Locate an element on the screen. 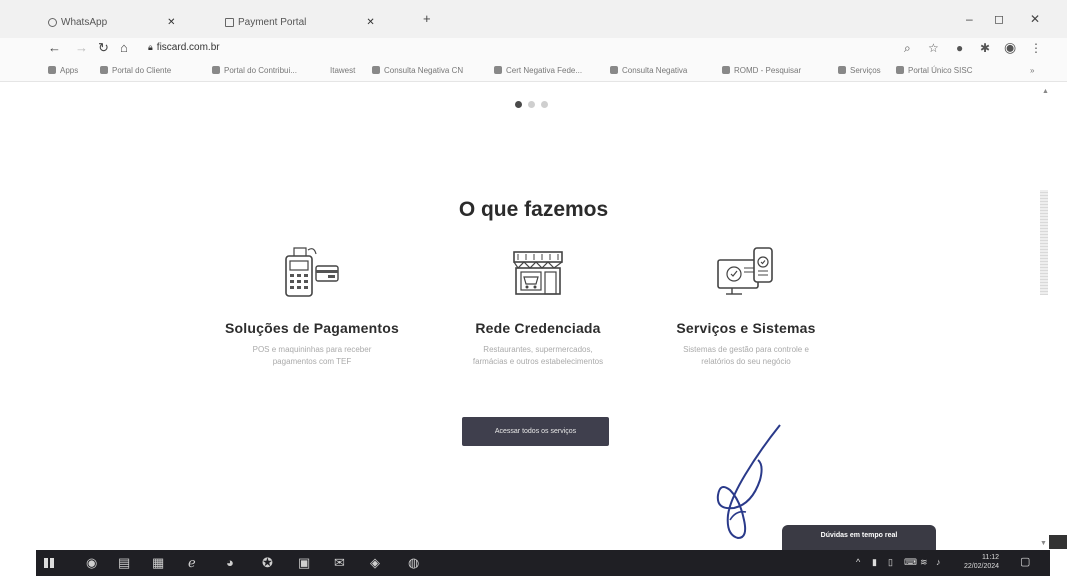  edge-icon: ℯ is located at coordinates (192, 563).